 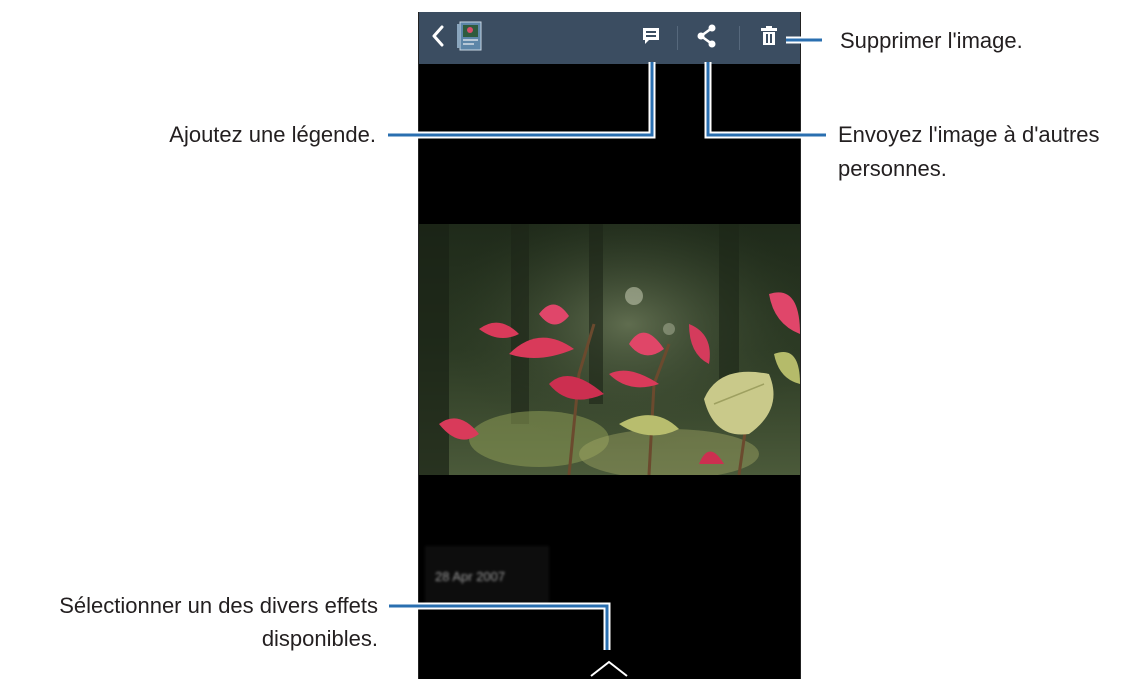 I want to click on photo-image, so click(x=609, y=349).